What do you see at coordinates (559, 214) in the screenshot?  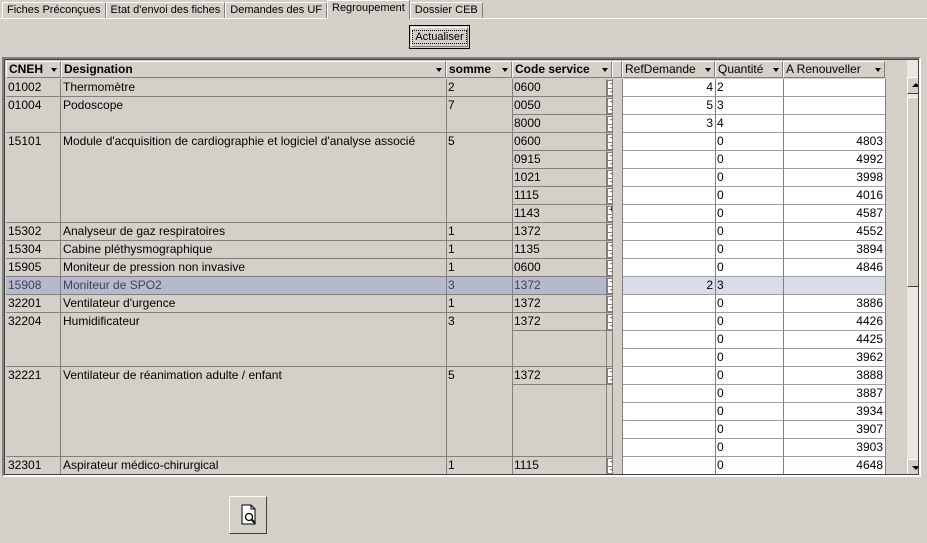 I see `code-service-cell: 1143` at bounding box center [559, 214].